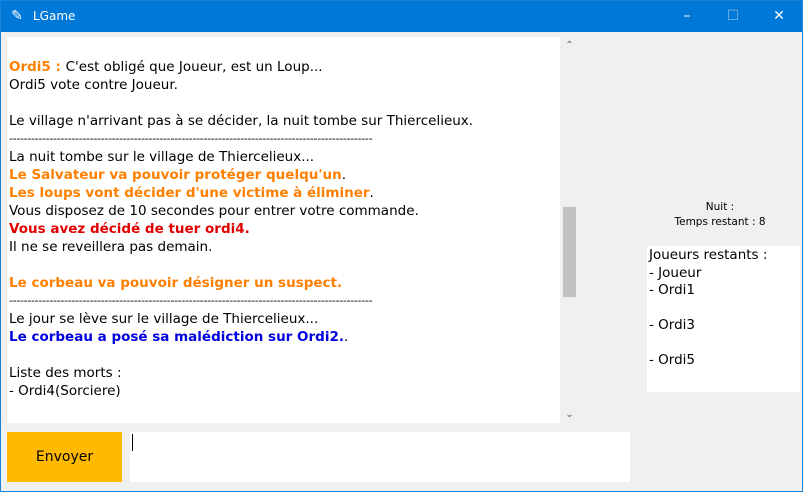  I want to click on maximize-button: ☐, so click(733, 16).